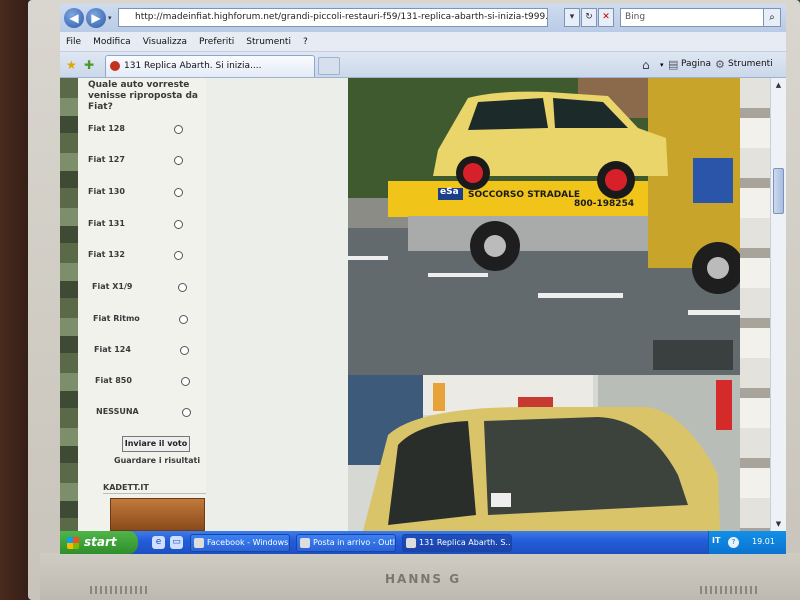  Describe the element at coordinates (778, 304) in the screenshot. I see `vertical-scrollbar: ▲ ▼` at that location.